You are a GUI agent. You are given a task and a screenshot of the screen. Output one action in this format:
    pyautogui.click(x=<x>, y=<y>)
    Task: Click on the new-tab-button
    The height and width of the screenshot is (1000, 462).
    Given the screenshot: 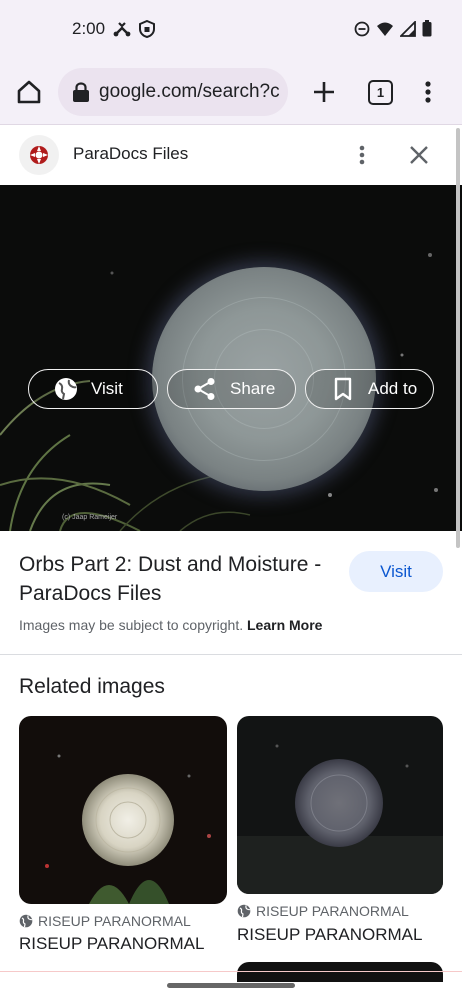 What is the action you would take?
    pyautogui.click(x=324, y=92)
    